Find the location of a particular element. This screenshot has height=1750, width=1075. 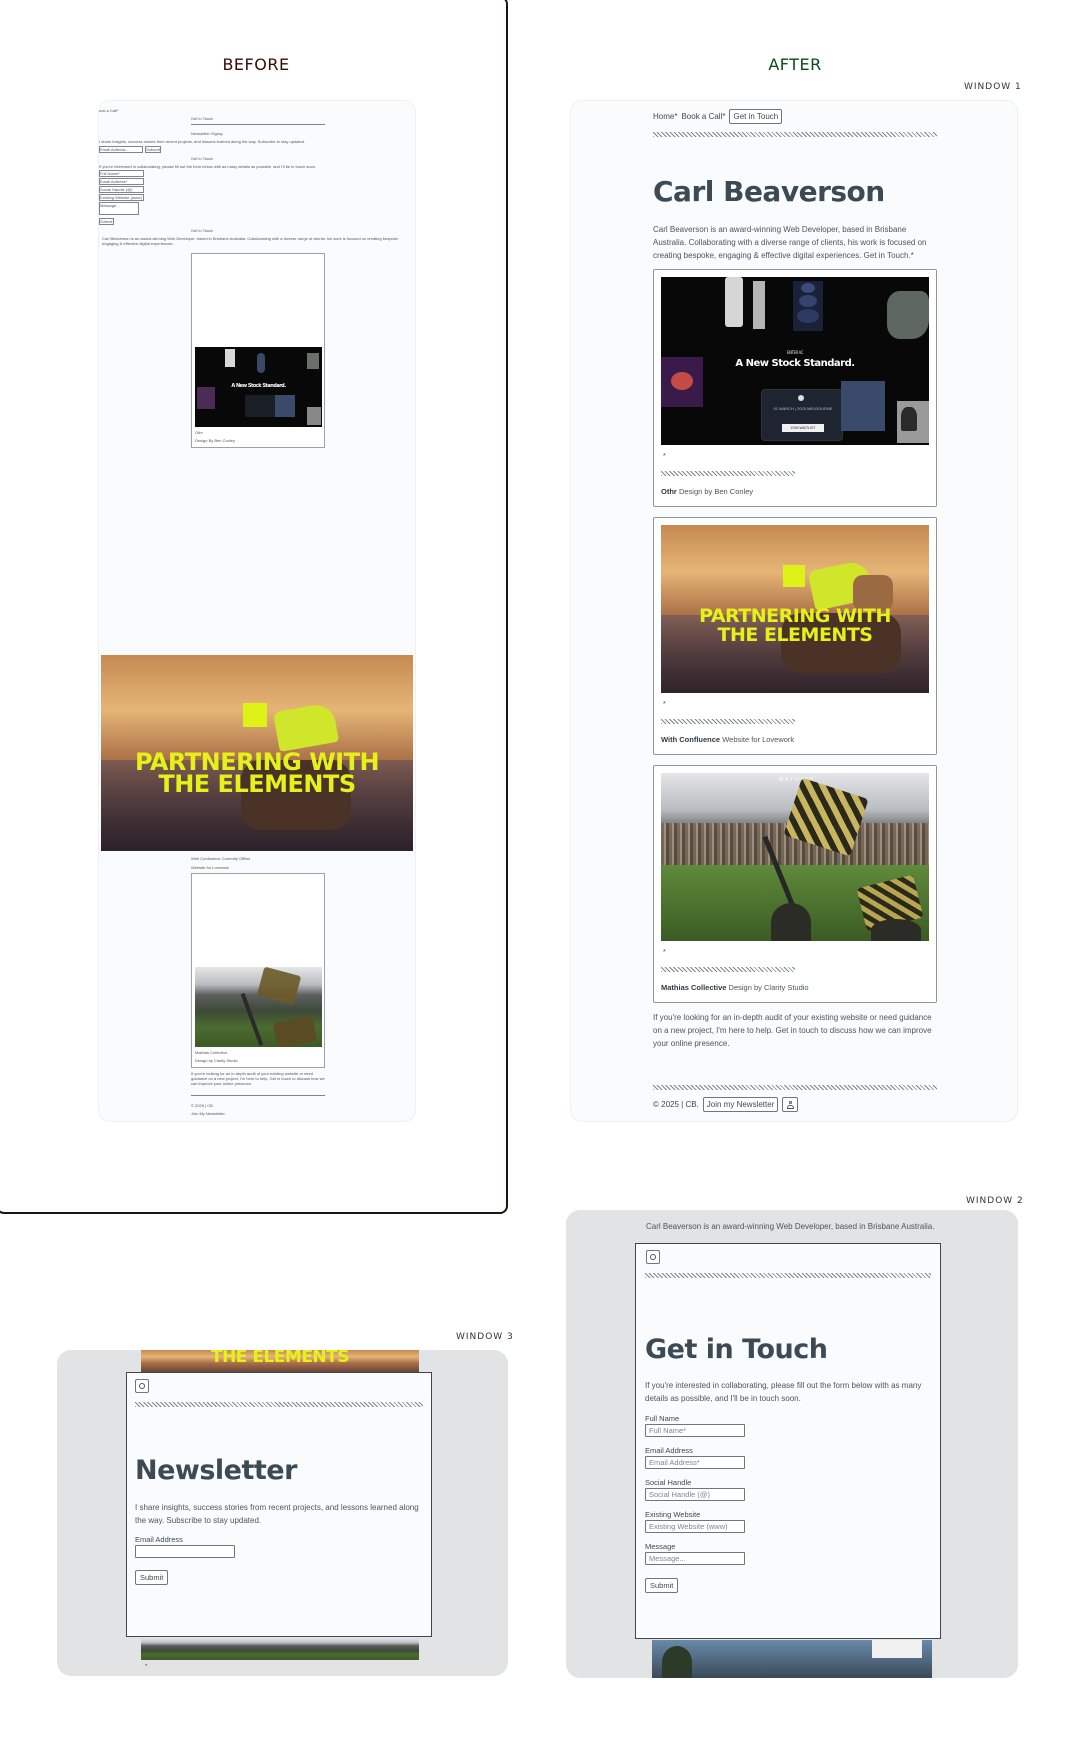

before-othr-credit: Design By Ben Conley is located at coordinates (215, 440).